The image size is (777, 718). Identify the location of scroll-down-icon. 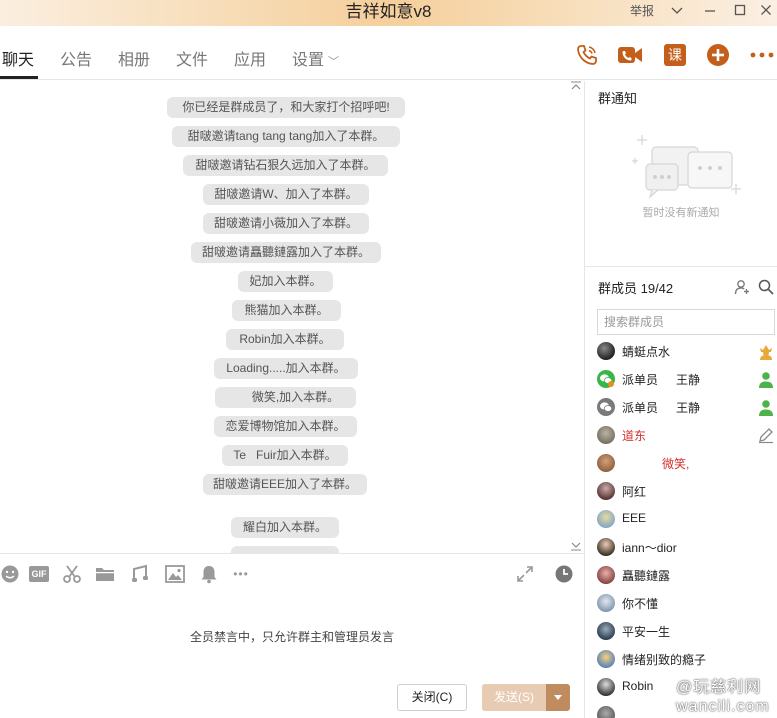
(576, 547).